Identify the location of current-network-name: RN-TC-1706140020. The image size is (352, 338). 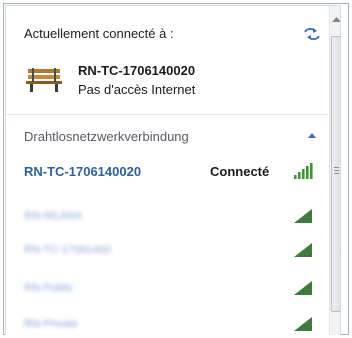
(137, 70).